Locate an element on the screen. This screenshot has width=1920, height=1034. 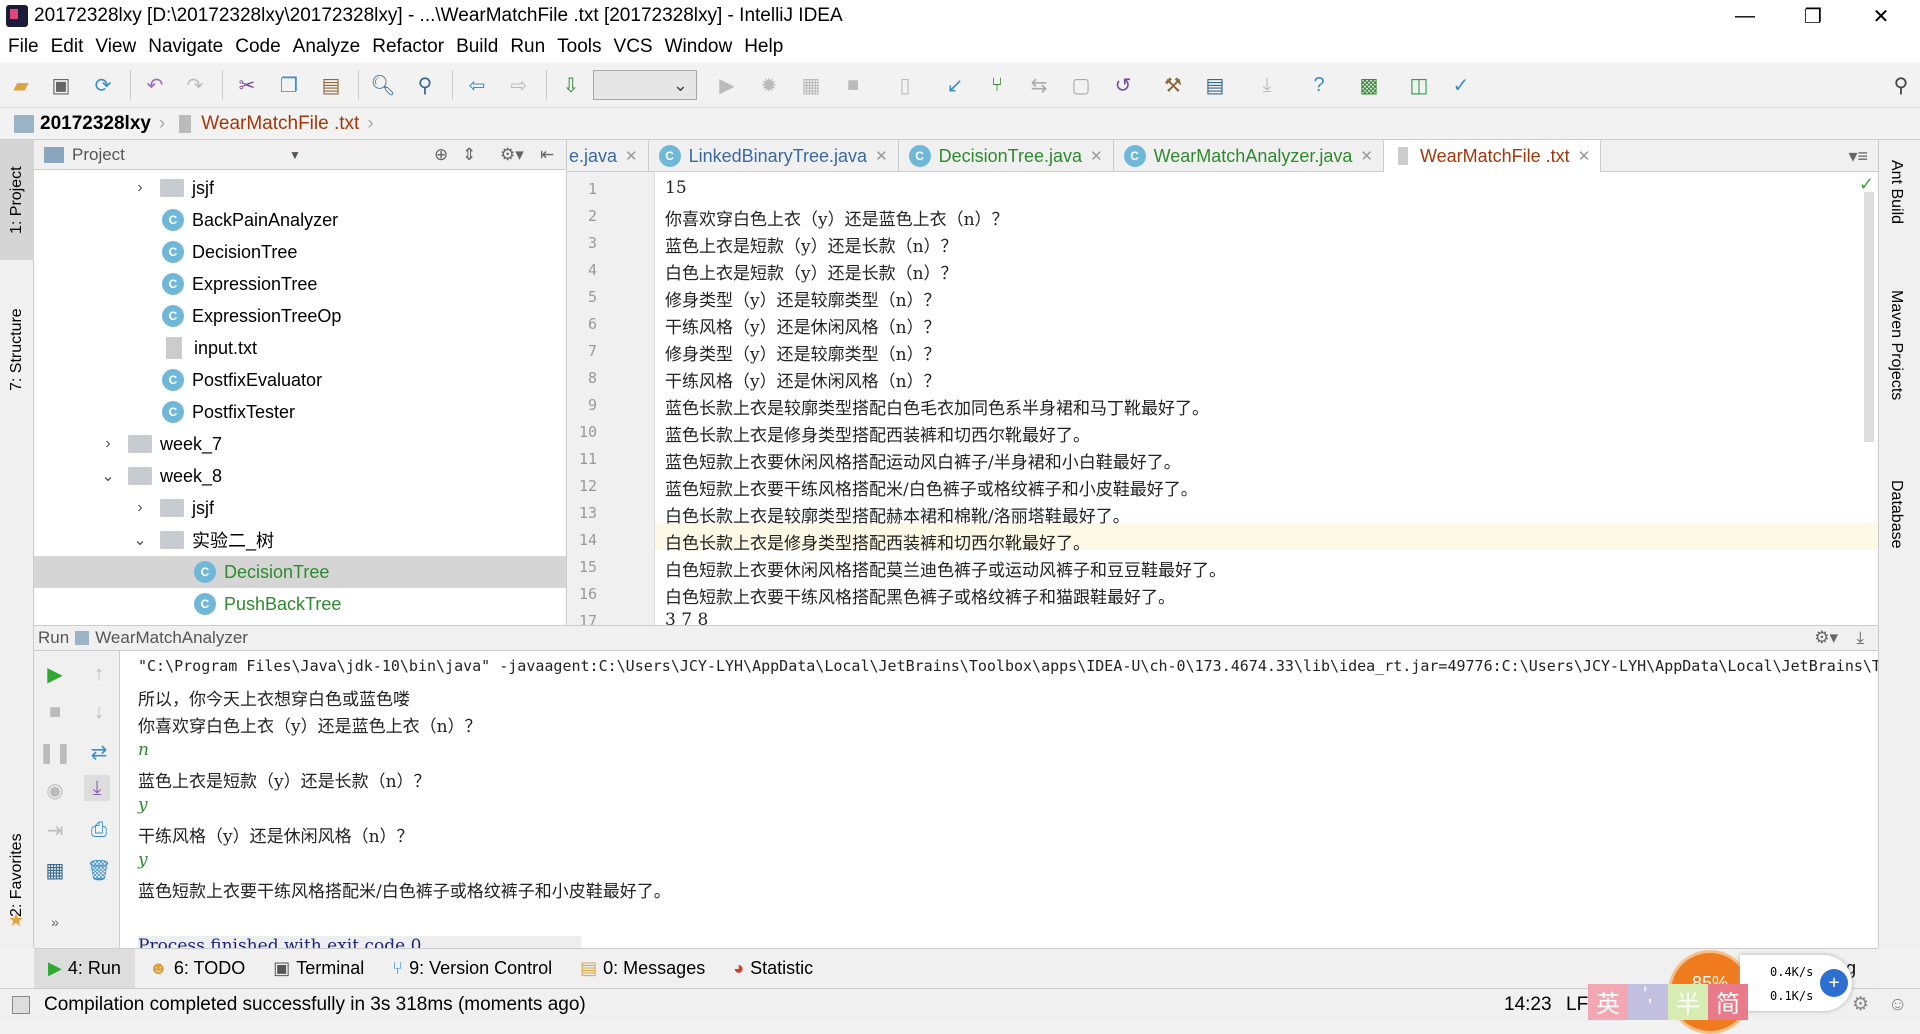
tree-item-experiment-tree: ⌄ 实验二_树 is located at coordinates (300, 540).